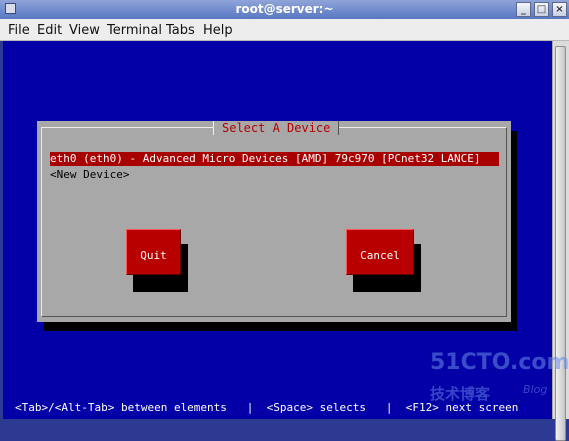 The width and height of the screenshot is (569, 441). Describe the element at coordinates (218, 30) in the screenshot. I see `menu-help: Help` at that location.